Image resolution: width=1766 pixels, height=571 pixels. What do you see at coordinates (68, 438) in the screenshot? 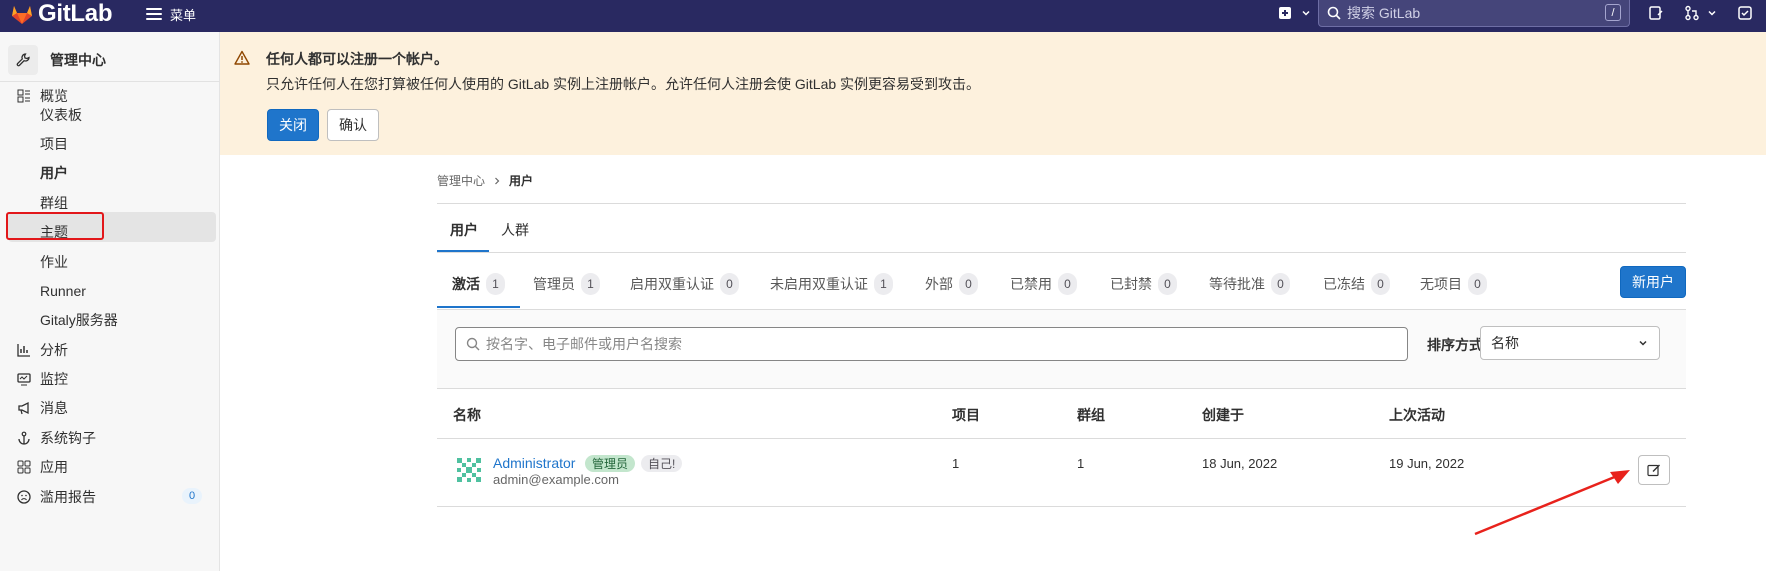
I see `sidebar-item-label: 系统钩子` at bounding box center [68, 438].